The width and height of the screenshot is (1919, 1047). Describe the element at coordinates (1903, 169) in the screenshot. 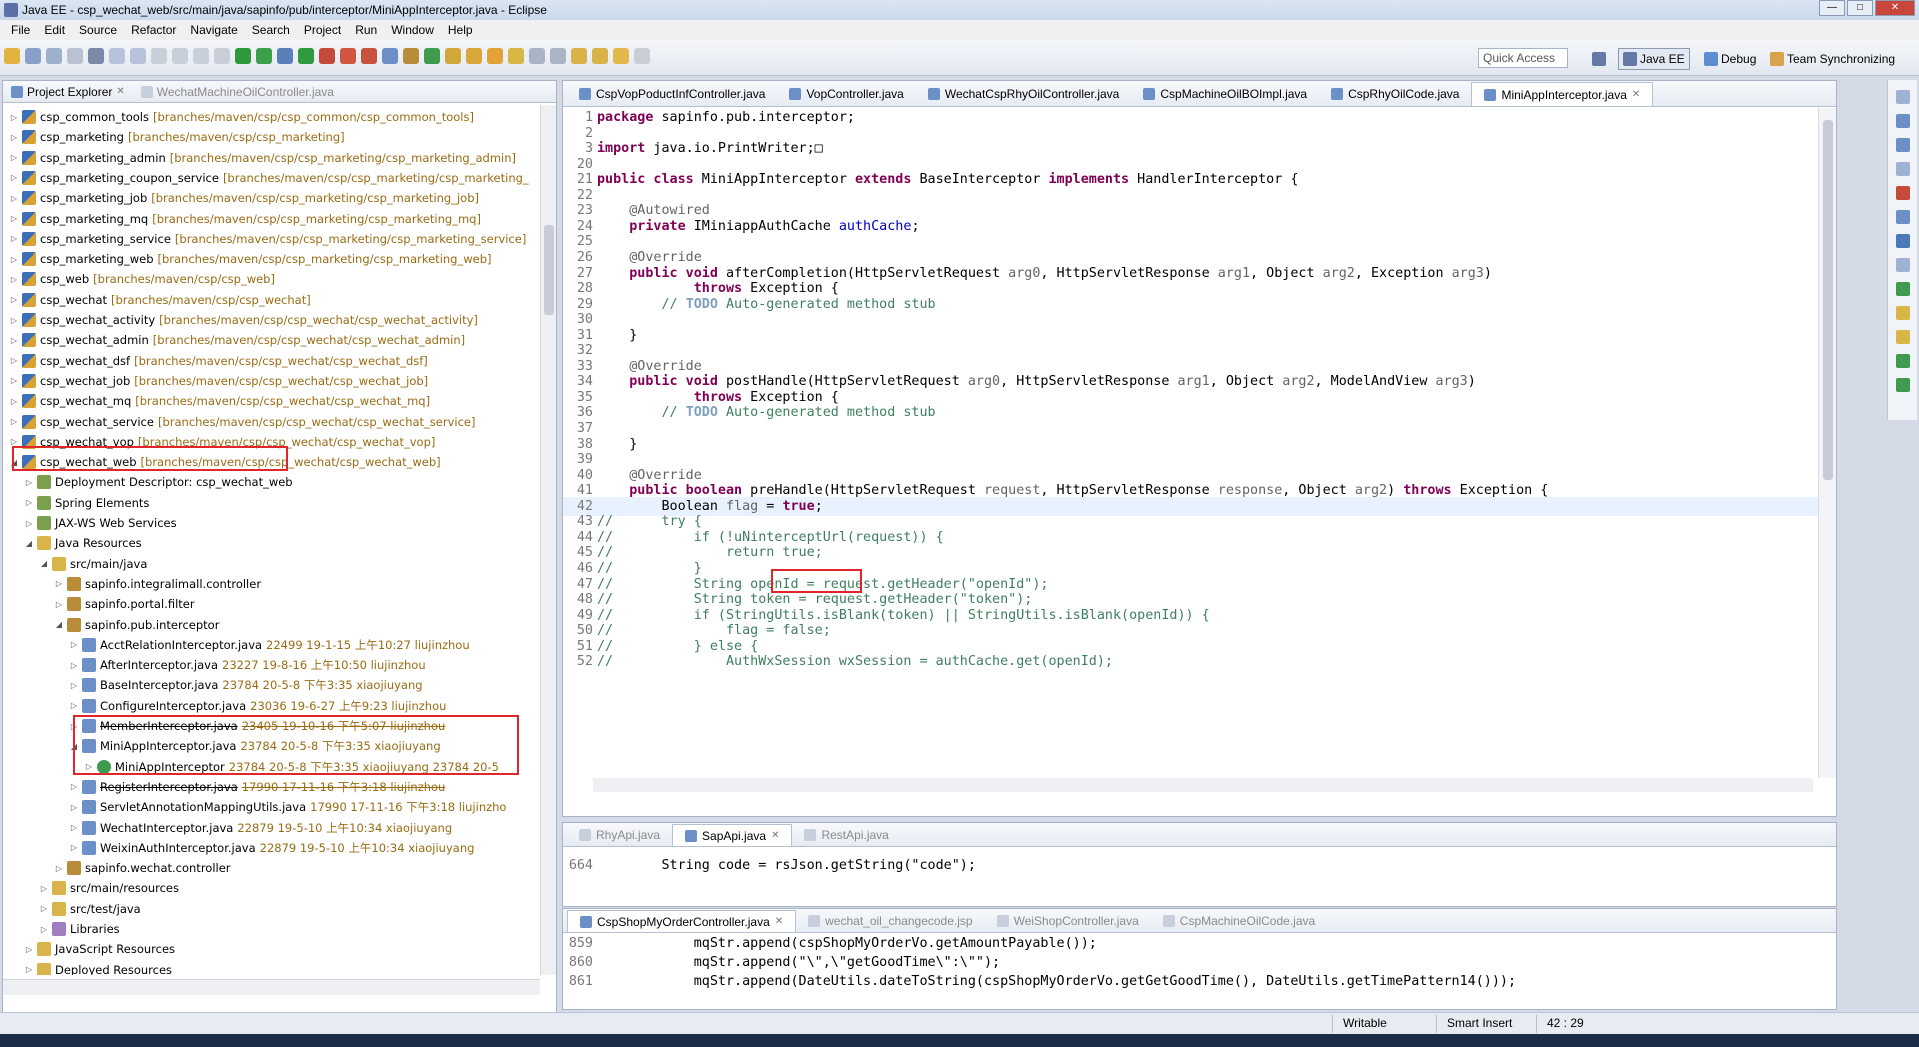

I see `markers-icon` at that location.